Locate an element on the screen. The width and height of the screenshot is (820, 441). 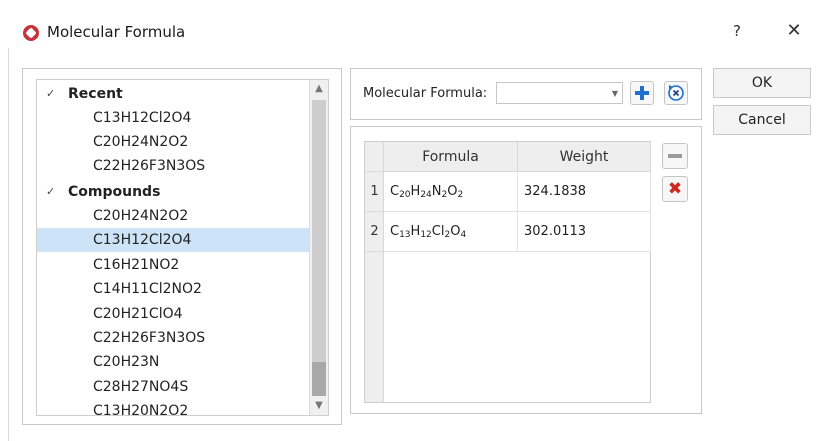
tree-item: C20H23N is located at coordinates (174, 362).